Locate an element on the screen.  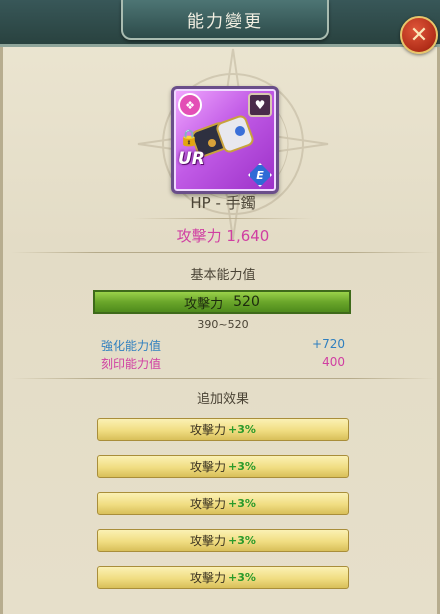
enhance-stat-label: 強化能力值 is located at coordinates (131, 346).